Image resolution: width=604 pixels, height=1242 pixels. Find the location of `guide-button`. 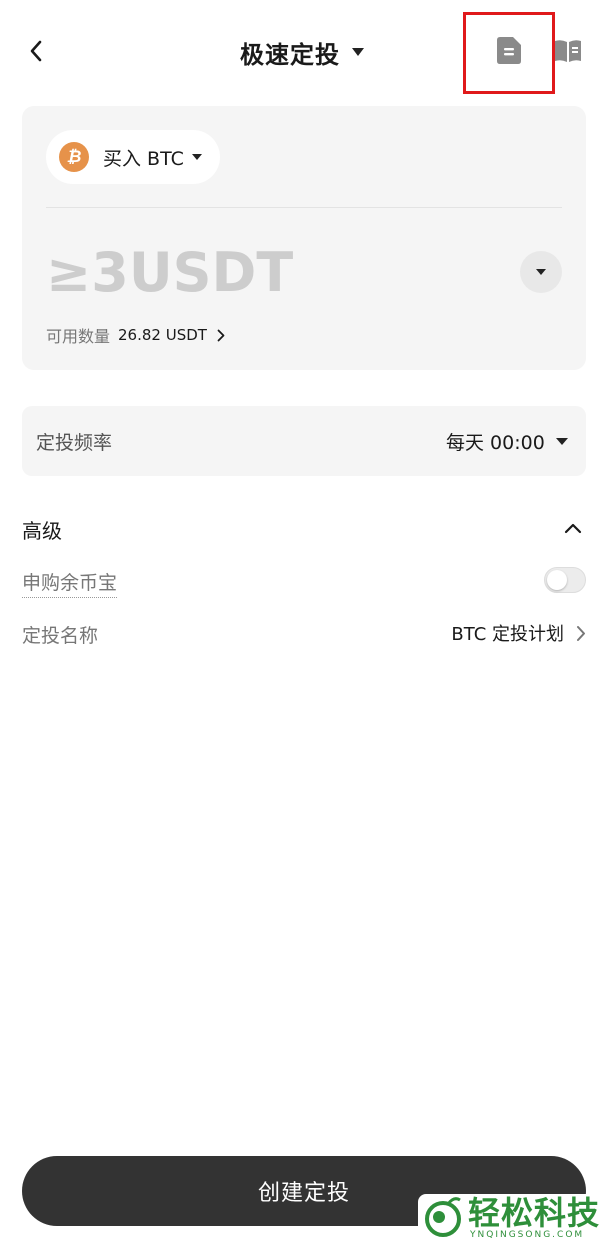

guide-button is located at coordinates (568, 51).